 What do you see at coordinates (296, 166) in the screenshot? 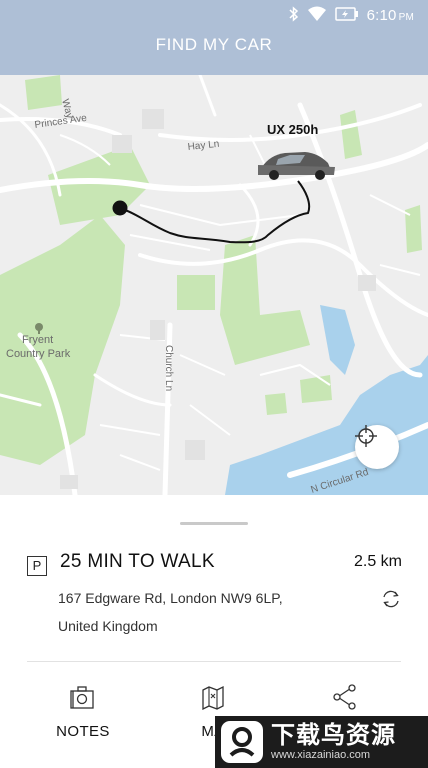
I see `car-marker` at bounding box center [296, 166].